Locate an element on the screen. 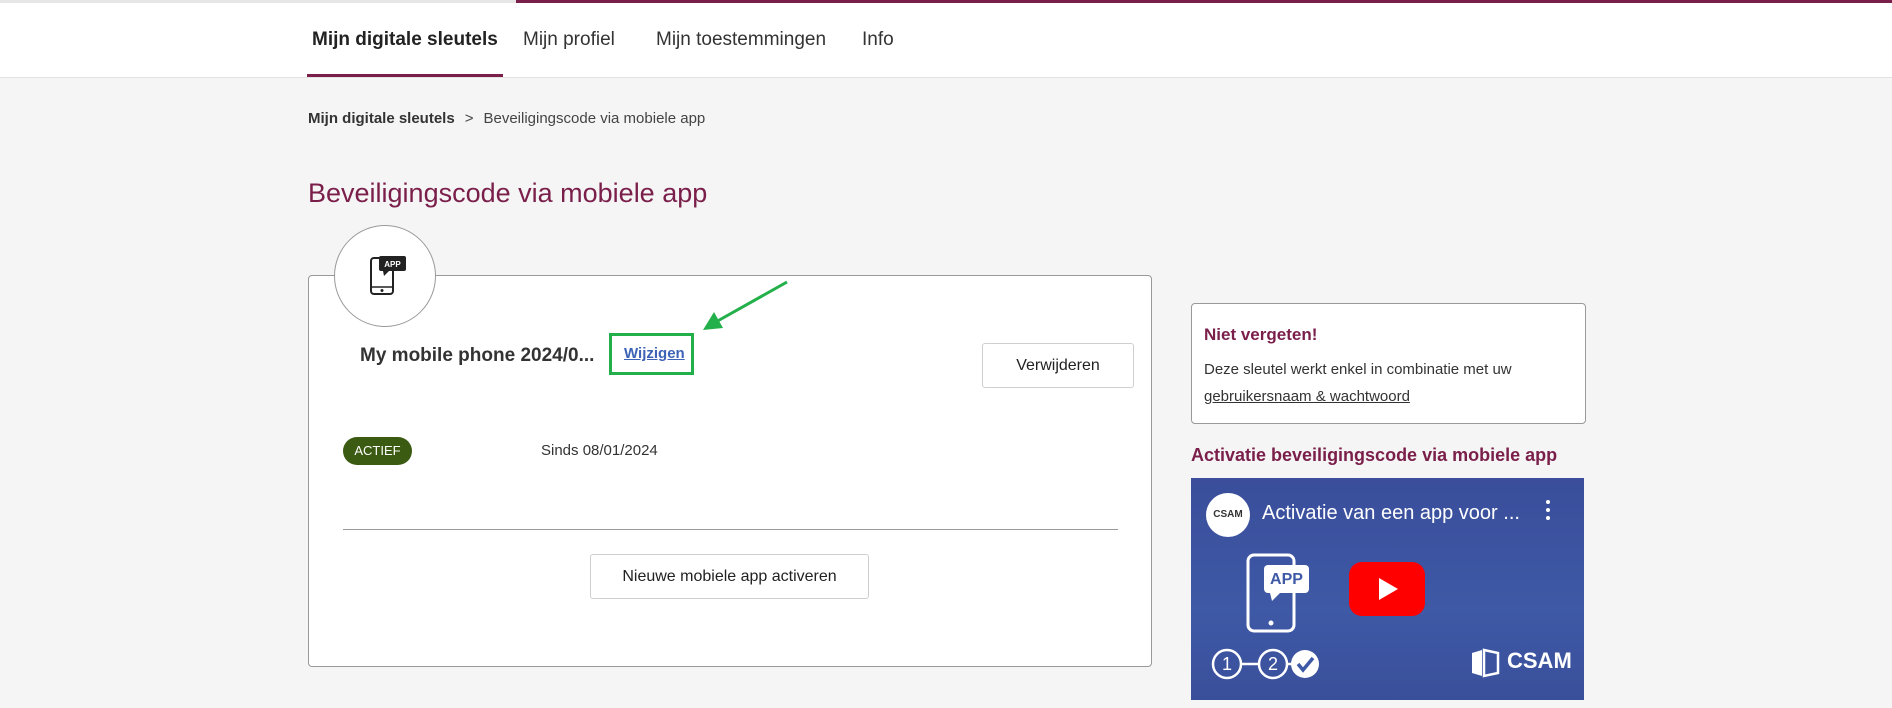  edit-link: Wijzigen is located at coordinates (654, 353).